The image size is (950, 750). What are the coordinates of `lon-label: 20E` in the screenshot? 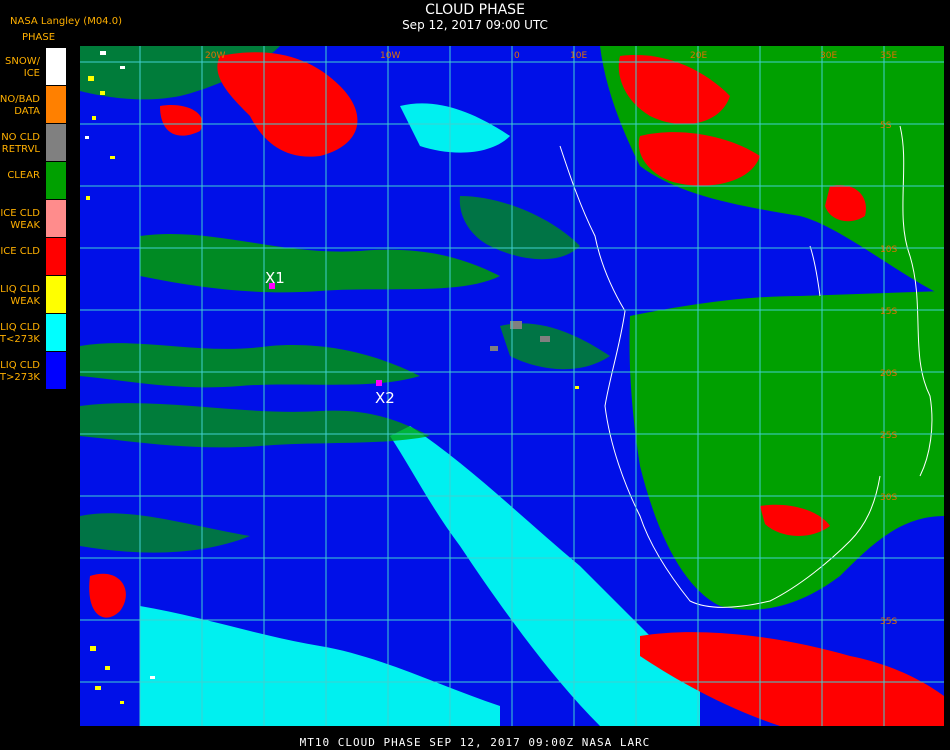 It's located at (698, 56).